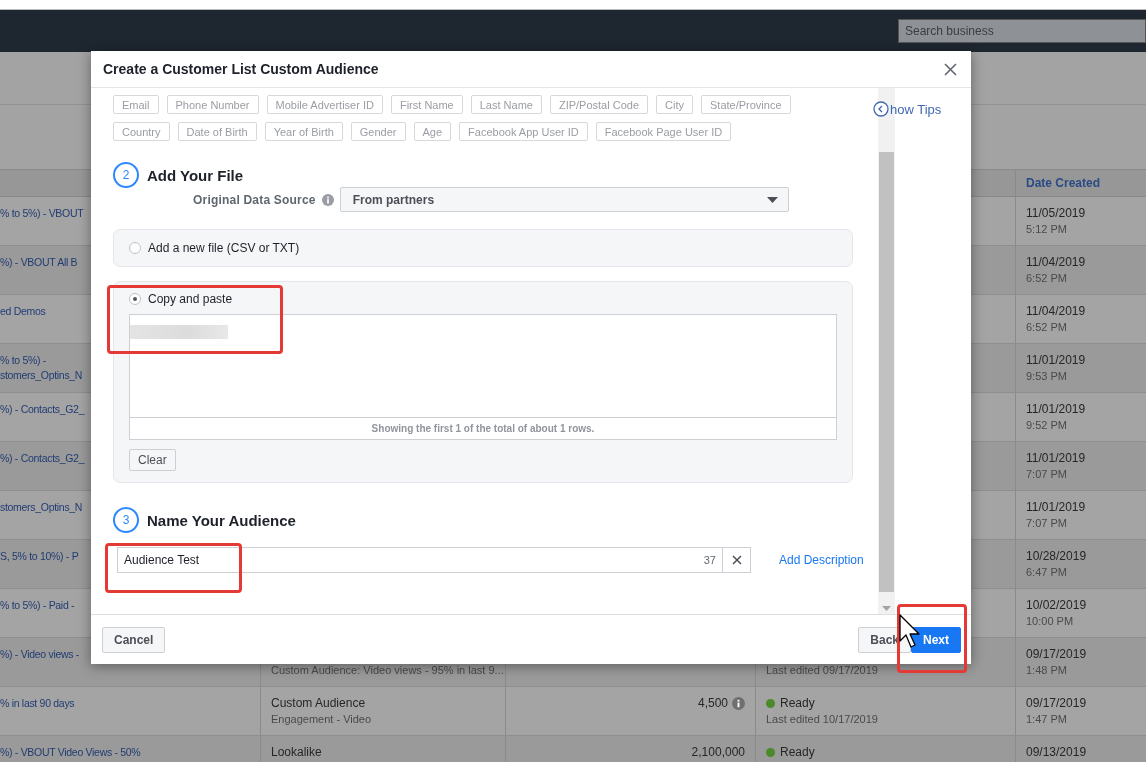 The height and width of the screenshot is (762, 1146). What do you see at coordinates (1056, 213) in the screenshot?
I see `date-created: 11/05/2019` at bounding box center [1056, 213].